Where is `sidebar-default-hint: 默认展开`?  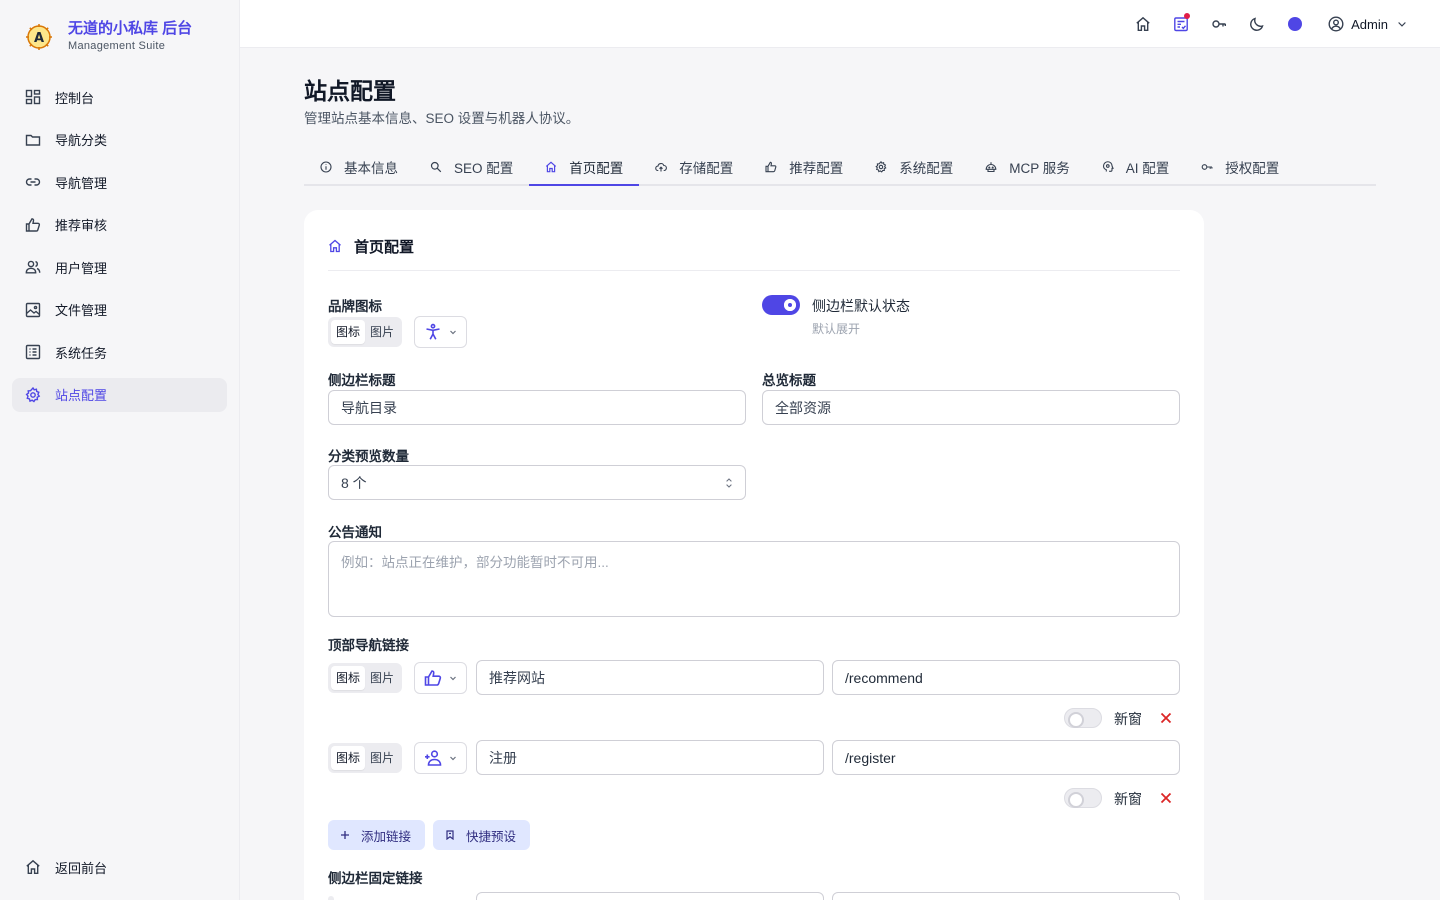 sidebar-default-hint: 默认展开 is located at coordinates (836, 329).